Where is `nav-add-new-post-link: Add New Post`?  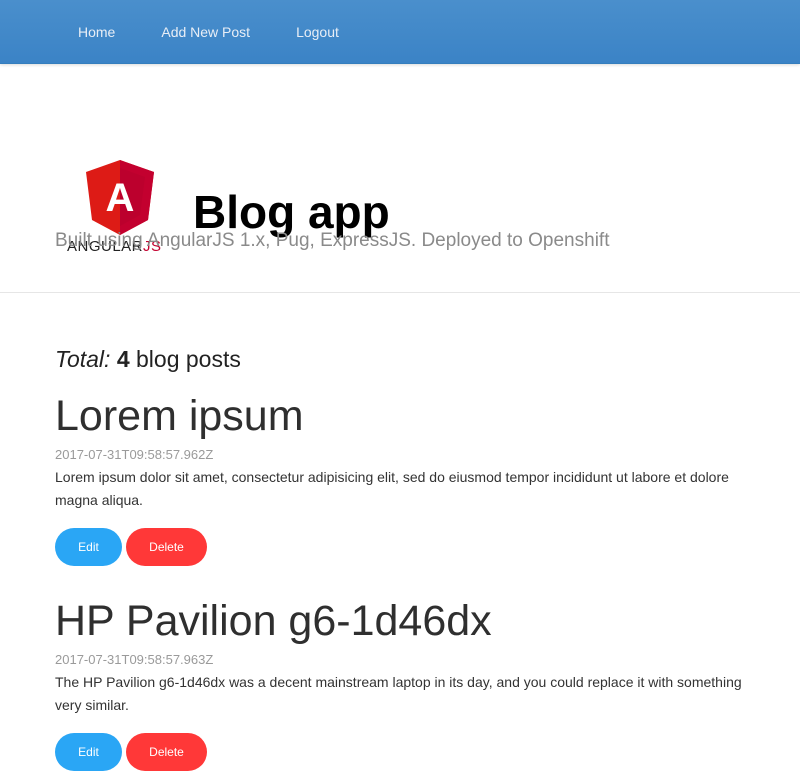 nav-add-new-post-link: Add New Post is located at coordinates (205, 32).